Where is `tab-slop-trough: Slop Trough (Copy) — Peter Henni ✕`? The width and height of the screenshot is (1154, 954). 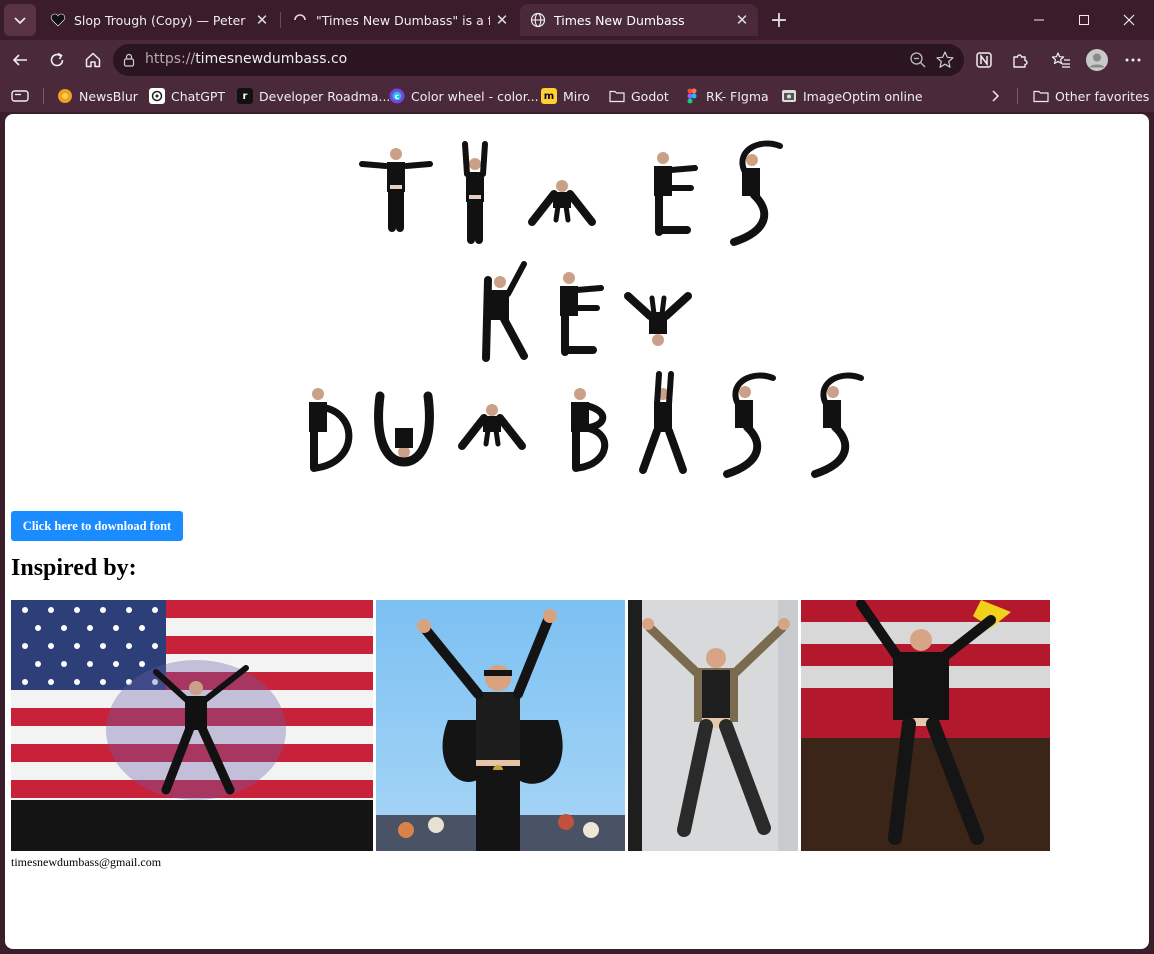
tab-slop-trough: Slop Trough (Copy) — Peter Henni ✕ is located at coordinates (159, 20).